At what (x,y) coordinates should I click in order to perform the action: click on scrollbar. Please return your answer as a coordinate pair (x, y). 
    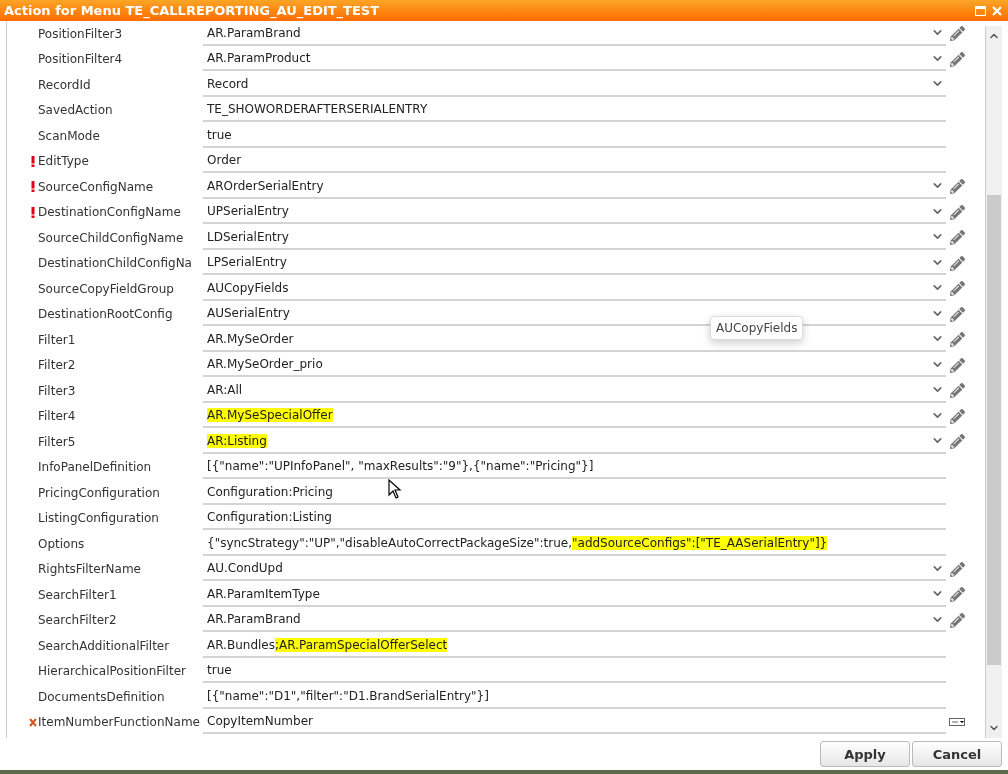
    Looking at the image, I should click on (993, 382).